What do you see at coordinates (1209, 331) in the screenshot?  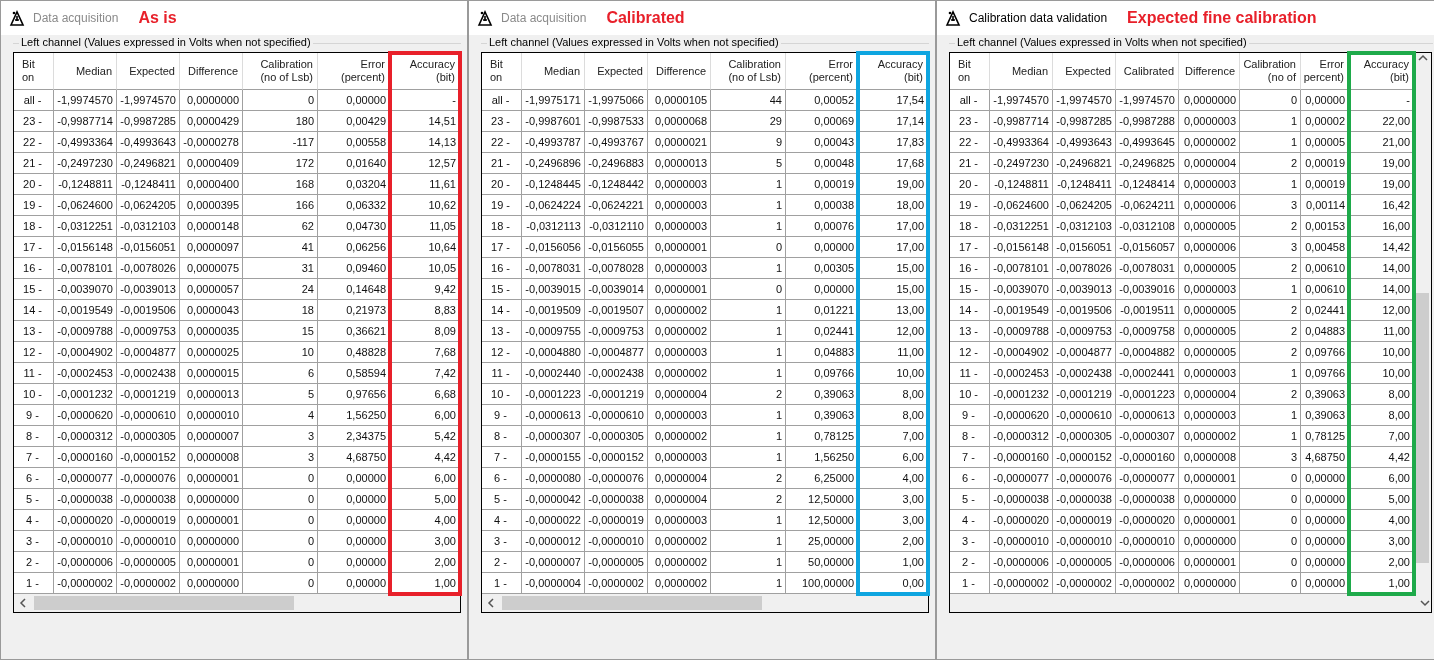 I see `table-cell: 0,0000005` at bounding box center [1209, 331].